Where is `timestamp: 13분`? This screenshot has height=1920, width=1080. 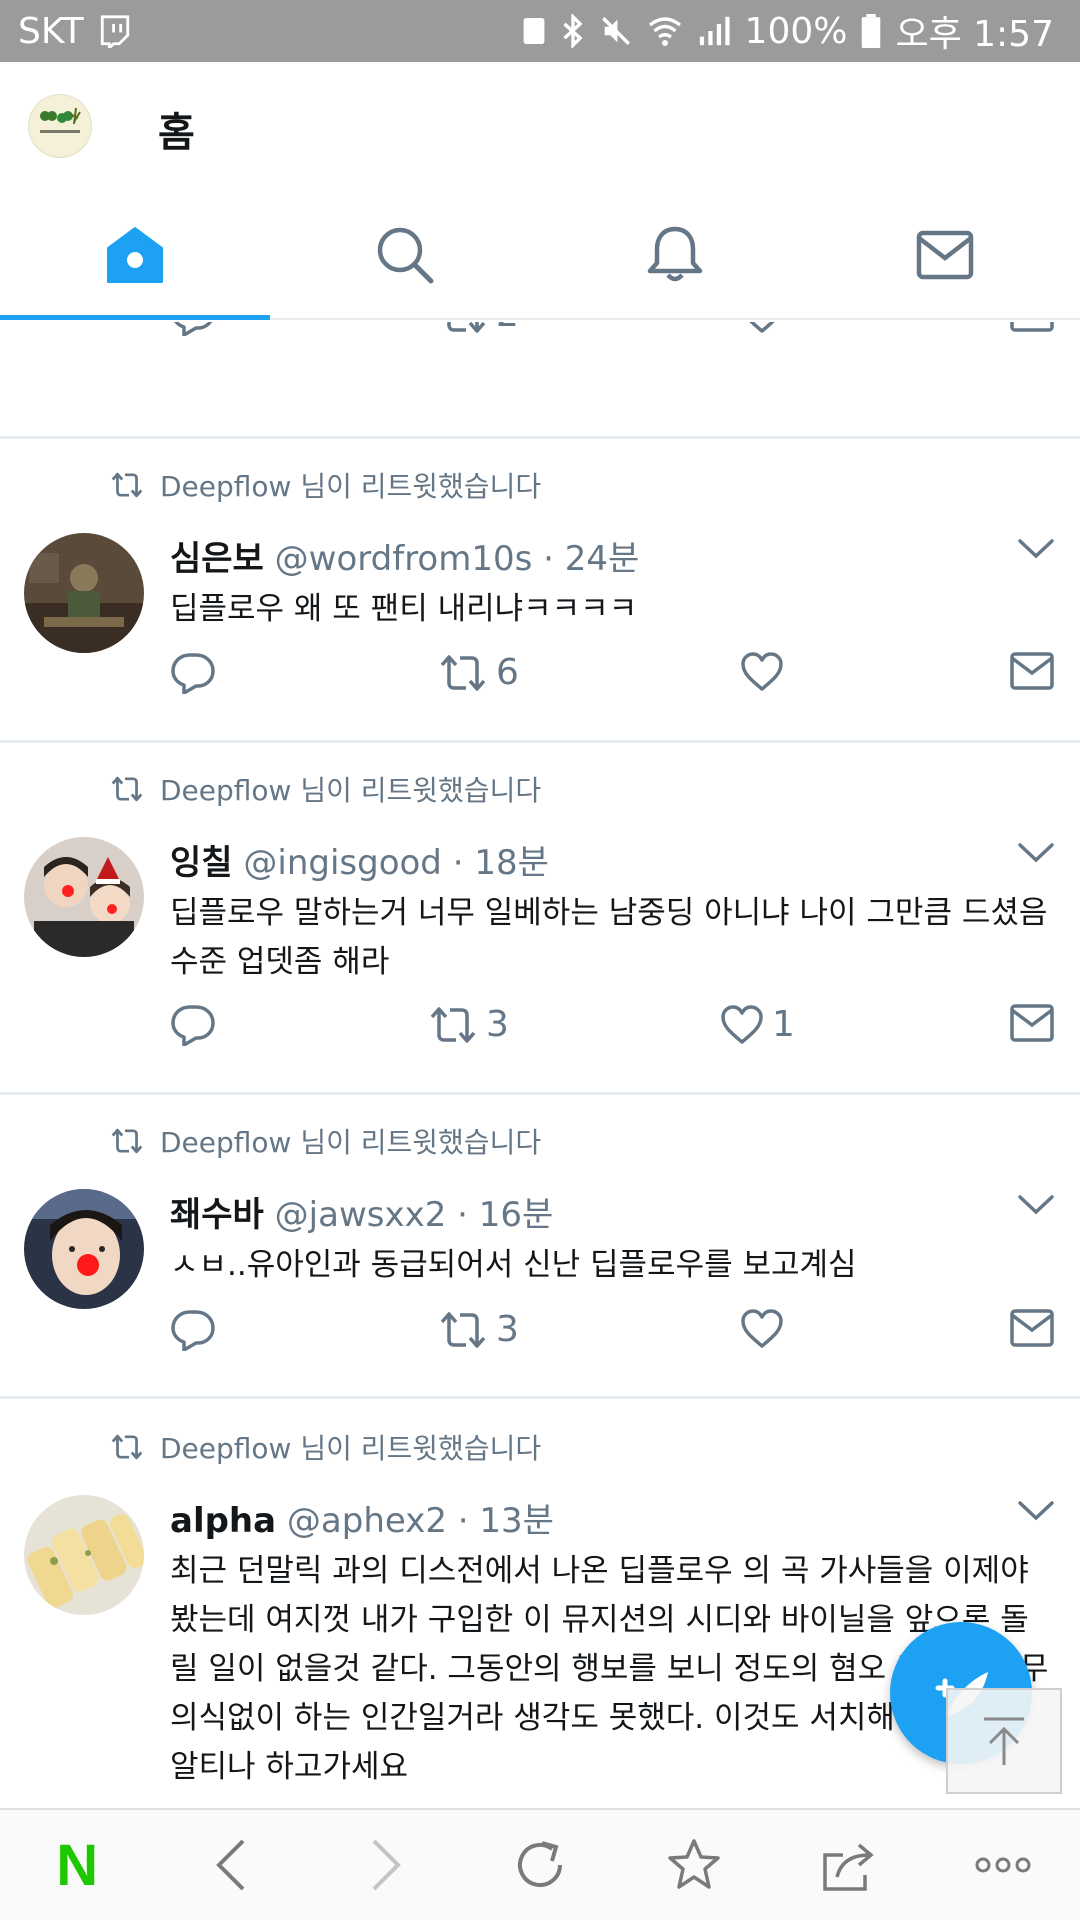 timestamp: 13분 is located at coordinates (516, 1521).